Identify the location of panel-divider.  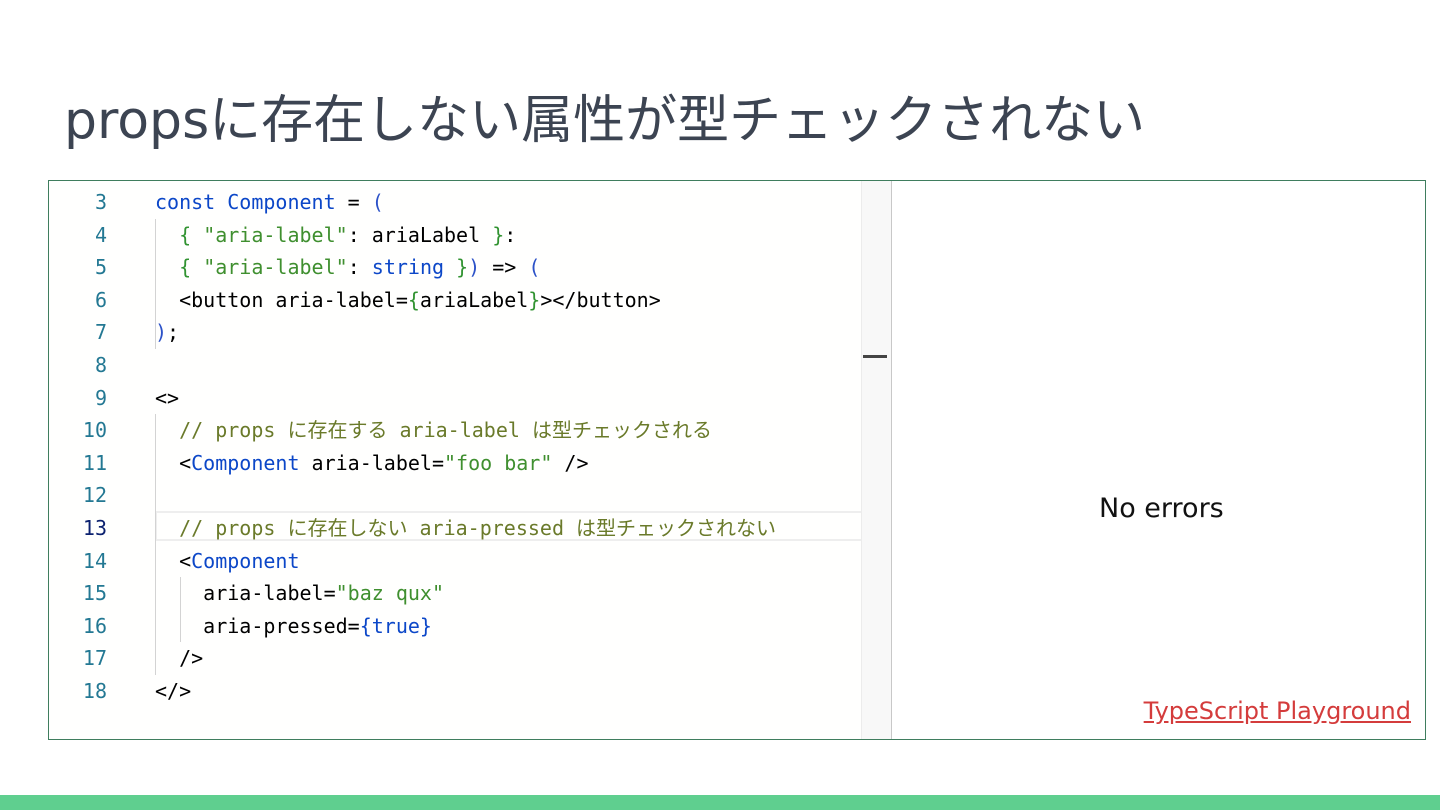
(891, 460).